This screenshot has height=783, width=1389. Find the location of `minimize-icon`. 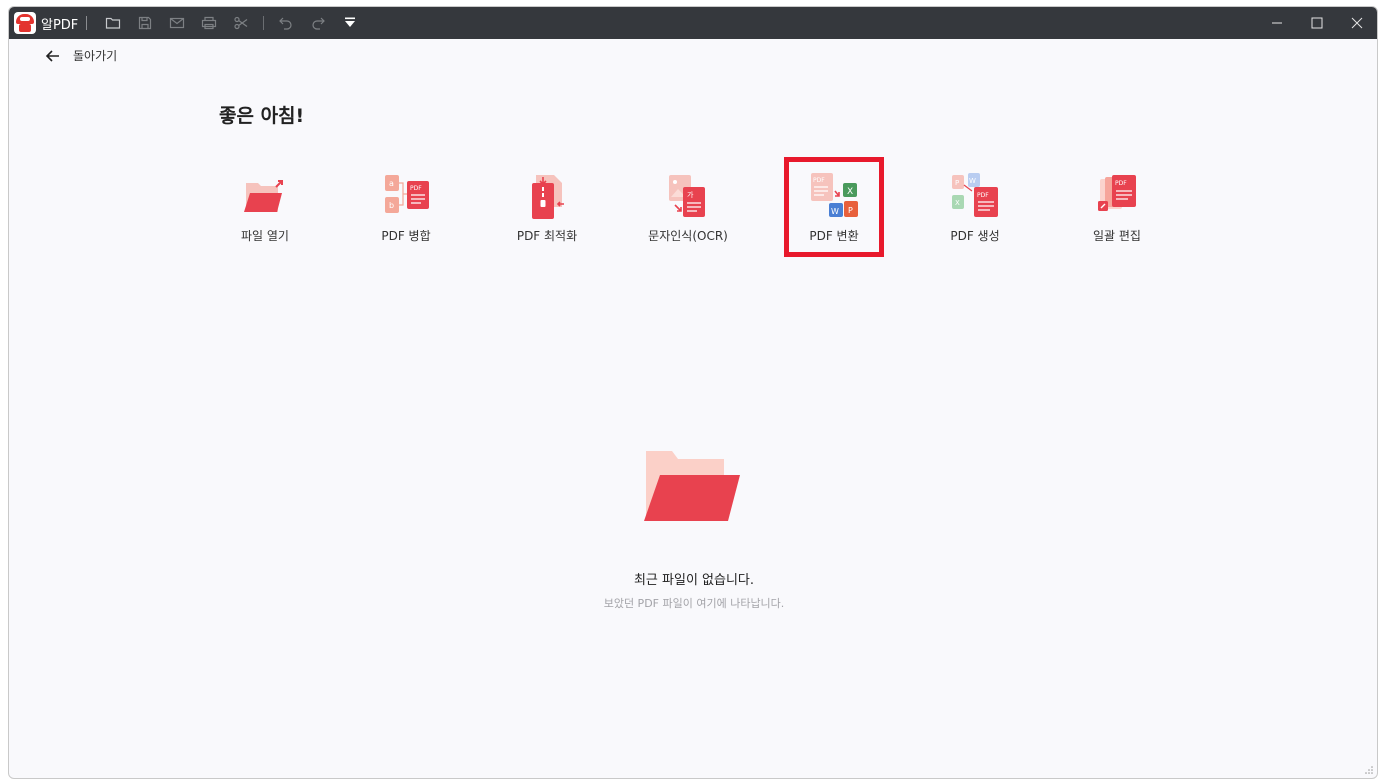

minimize-icon is located at coordinates (1277, 23).